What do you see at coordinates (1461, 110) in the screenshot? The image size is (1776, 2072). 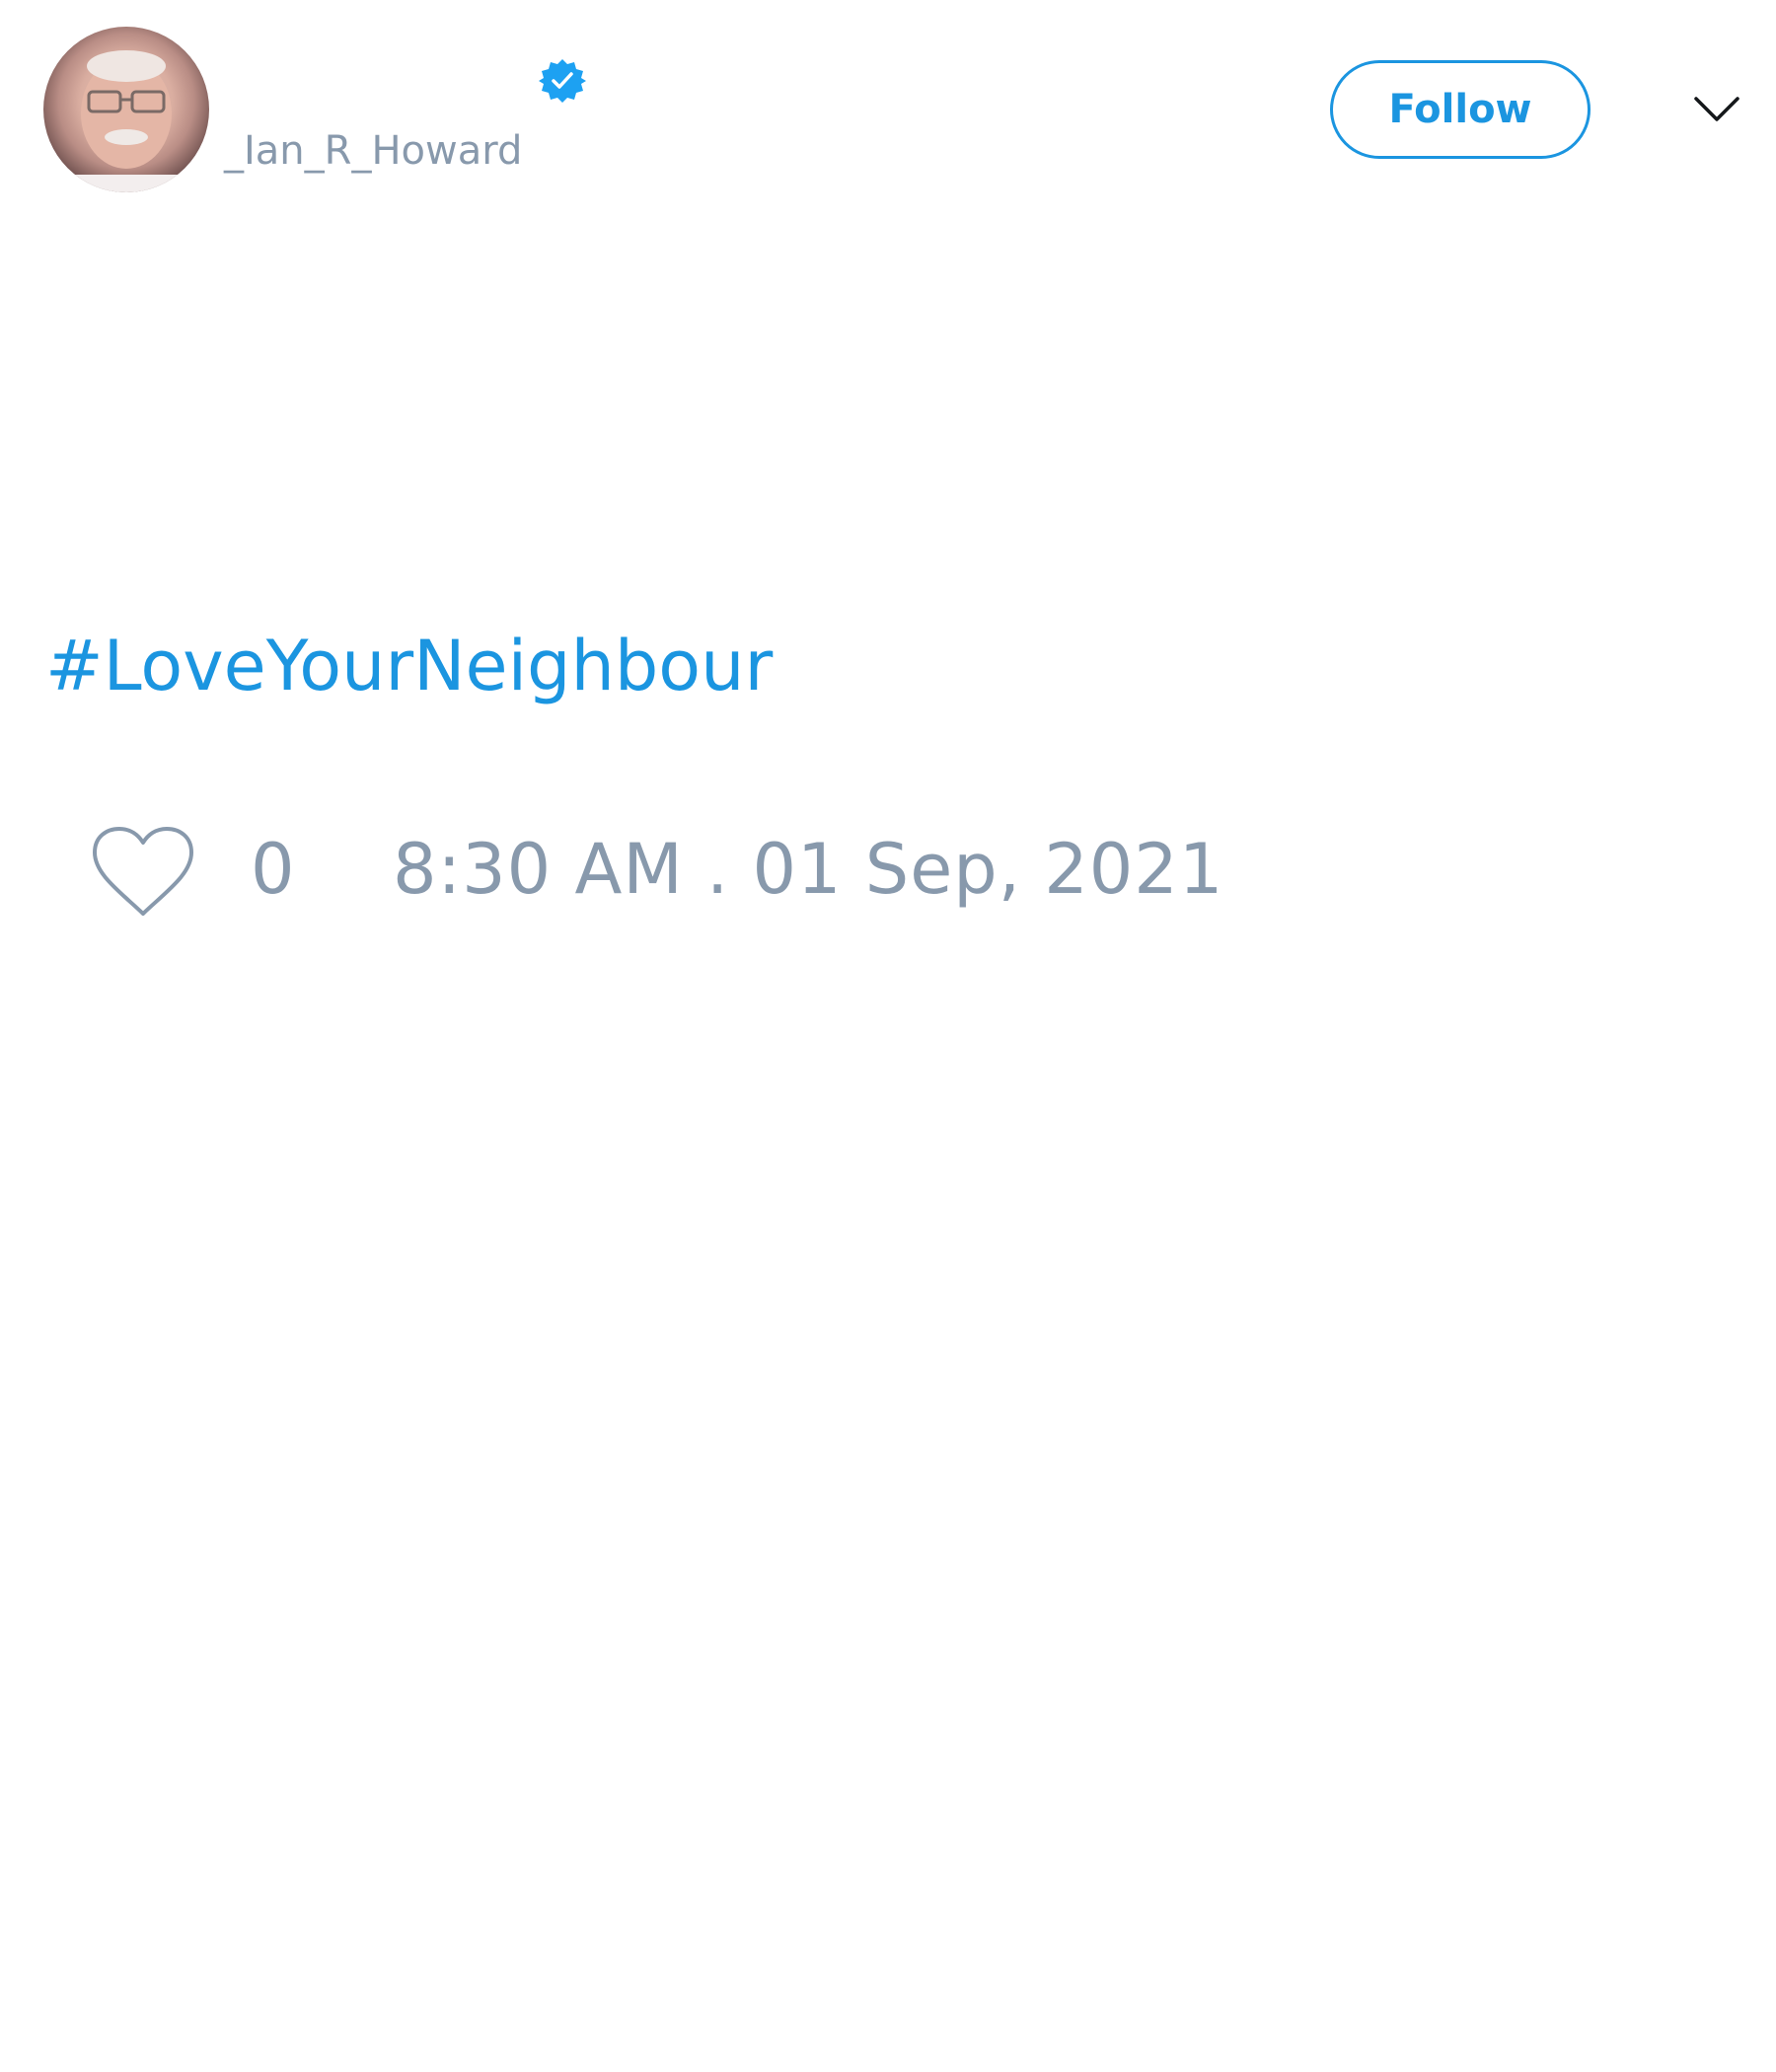 I see `follow-button: Follow` at bounding box center [1461, 110].